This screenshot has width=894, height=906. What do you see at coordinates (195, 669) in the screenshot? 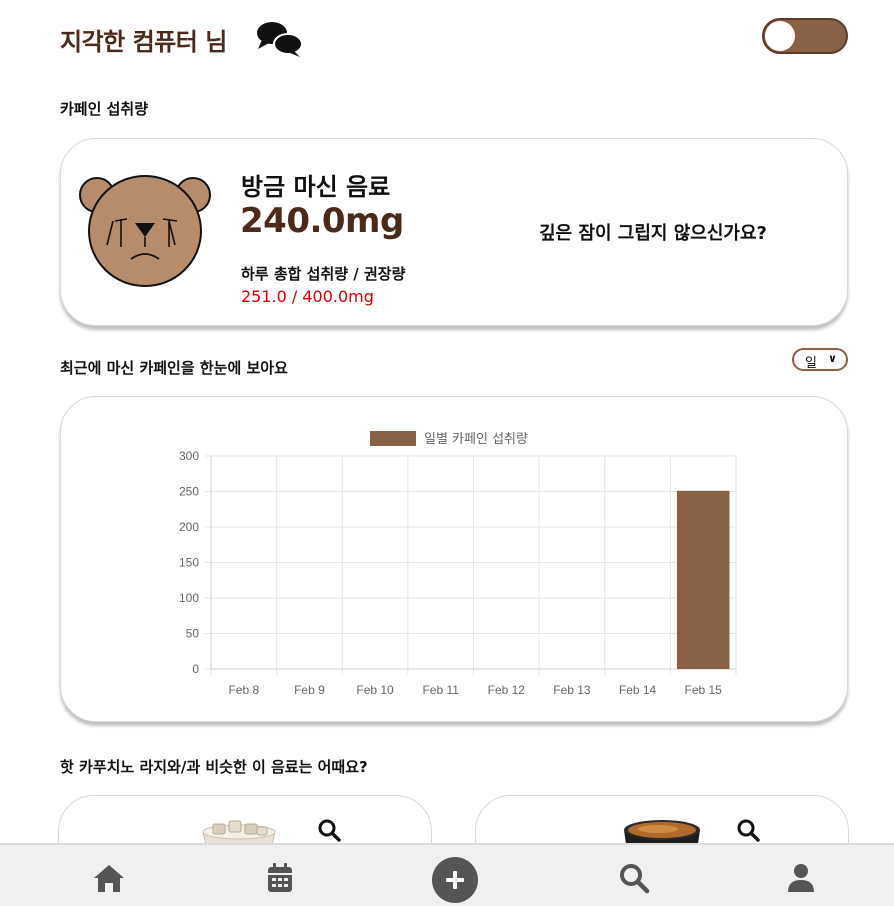
I see `y-tick-label: 0` at bounding box center [195, 669].